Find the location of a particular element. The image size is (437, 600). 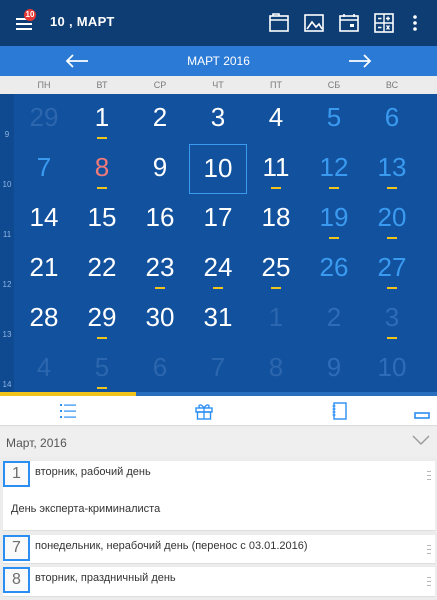

calendar-day: 25 is located at coordinates (276, 269).